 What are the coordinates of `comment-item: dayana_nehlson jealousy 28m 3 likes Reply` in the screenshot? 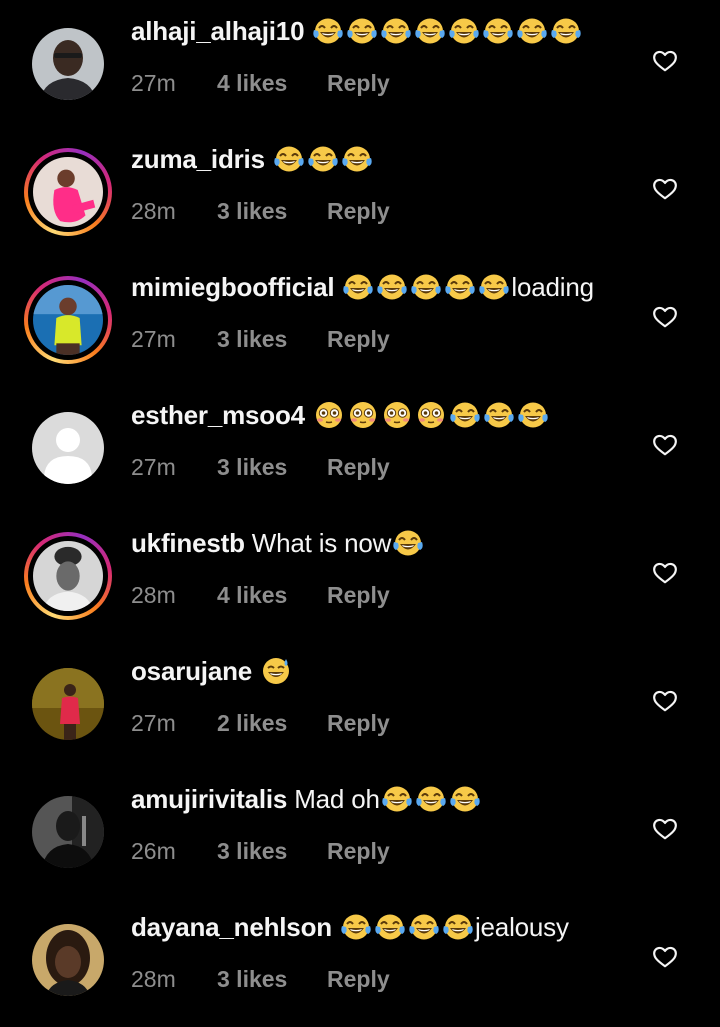 It's located at (360, 960).